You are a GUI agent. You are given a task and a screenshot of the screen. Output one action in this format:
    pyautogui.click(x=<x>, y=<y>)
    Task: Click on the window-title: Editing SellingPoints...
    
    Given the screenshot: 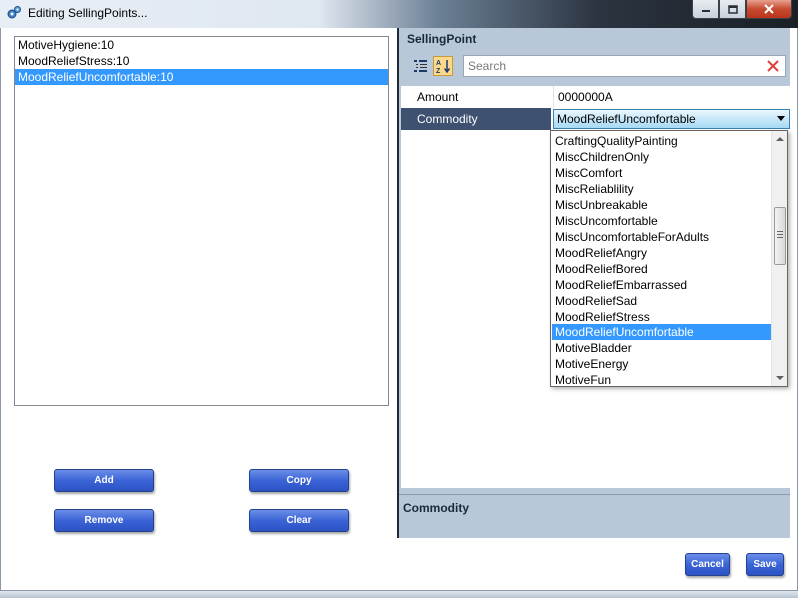 What is the action you would take?
    pyautogui.click(x=88, y=13)
    